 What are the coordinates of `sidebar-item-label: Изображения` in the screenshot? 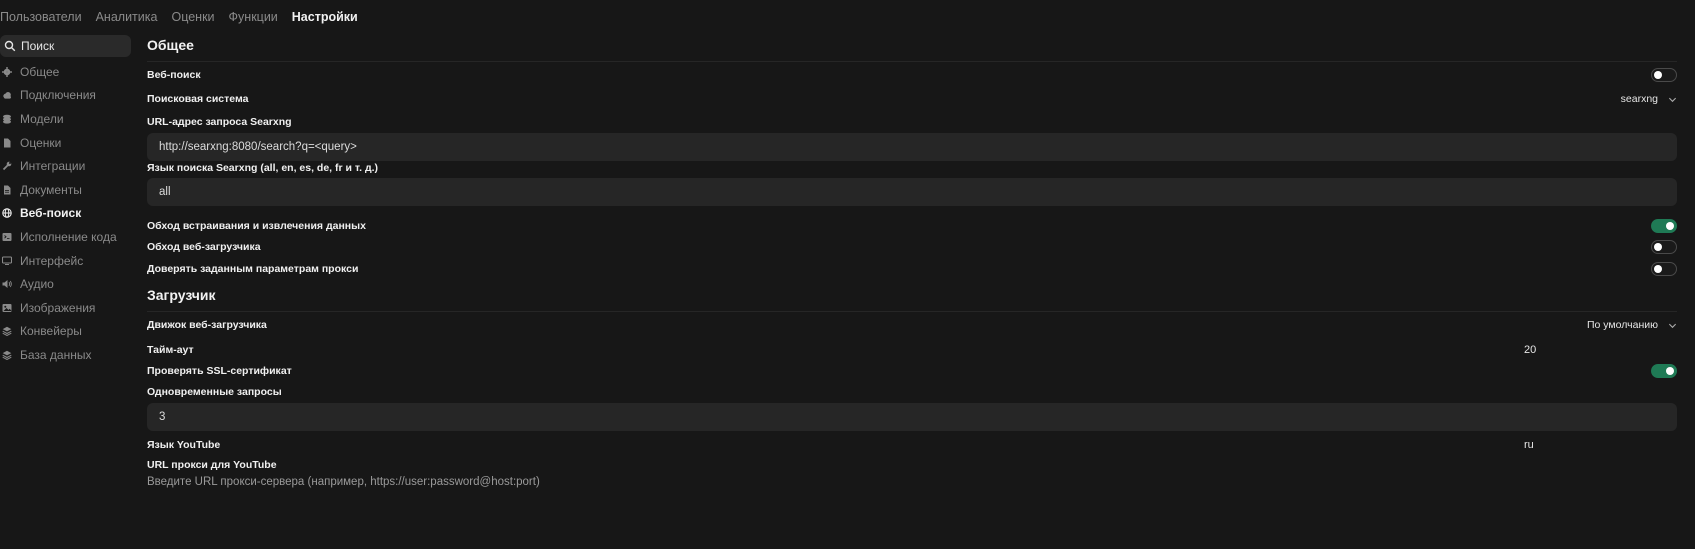 It's located at (58, 307).